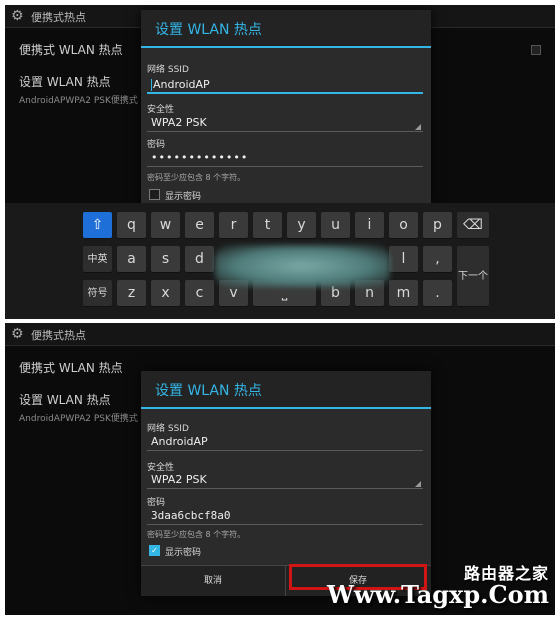 The height and width of the screenshot is (620, 560). I want to click on key-u: u, so click(335, 225).